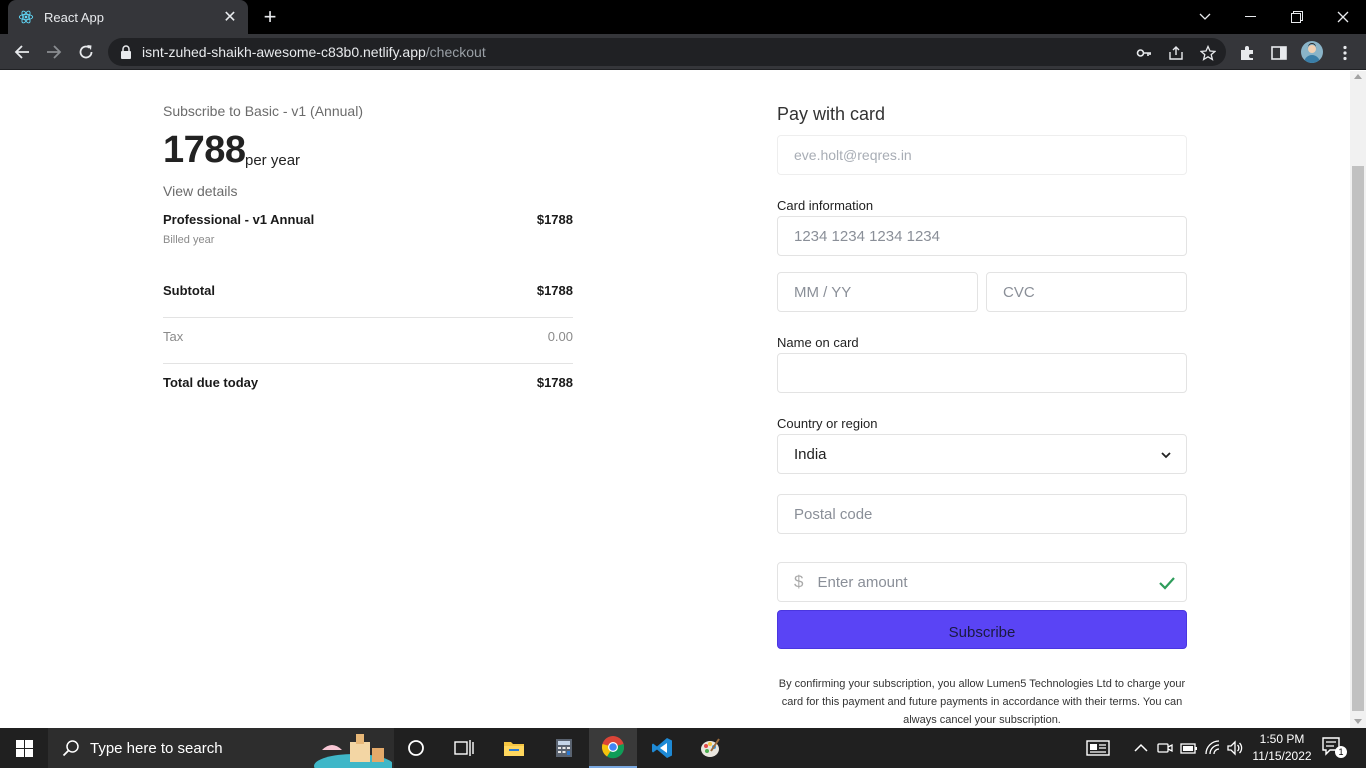 This screenshot has height=768, width=1366. Describe the element at coordinates (26, 17) in the screenshot. I see `react-icon` at that location.